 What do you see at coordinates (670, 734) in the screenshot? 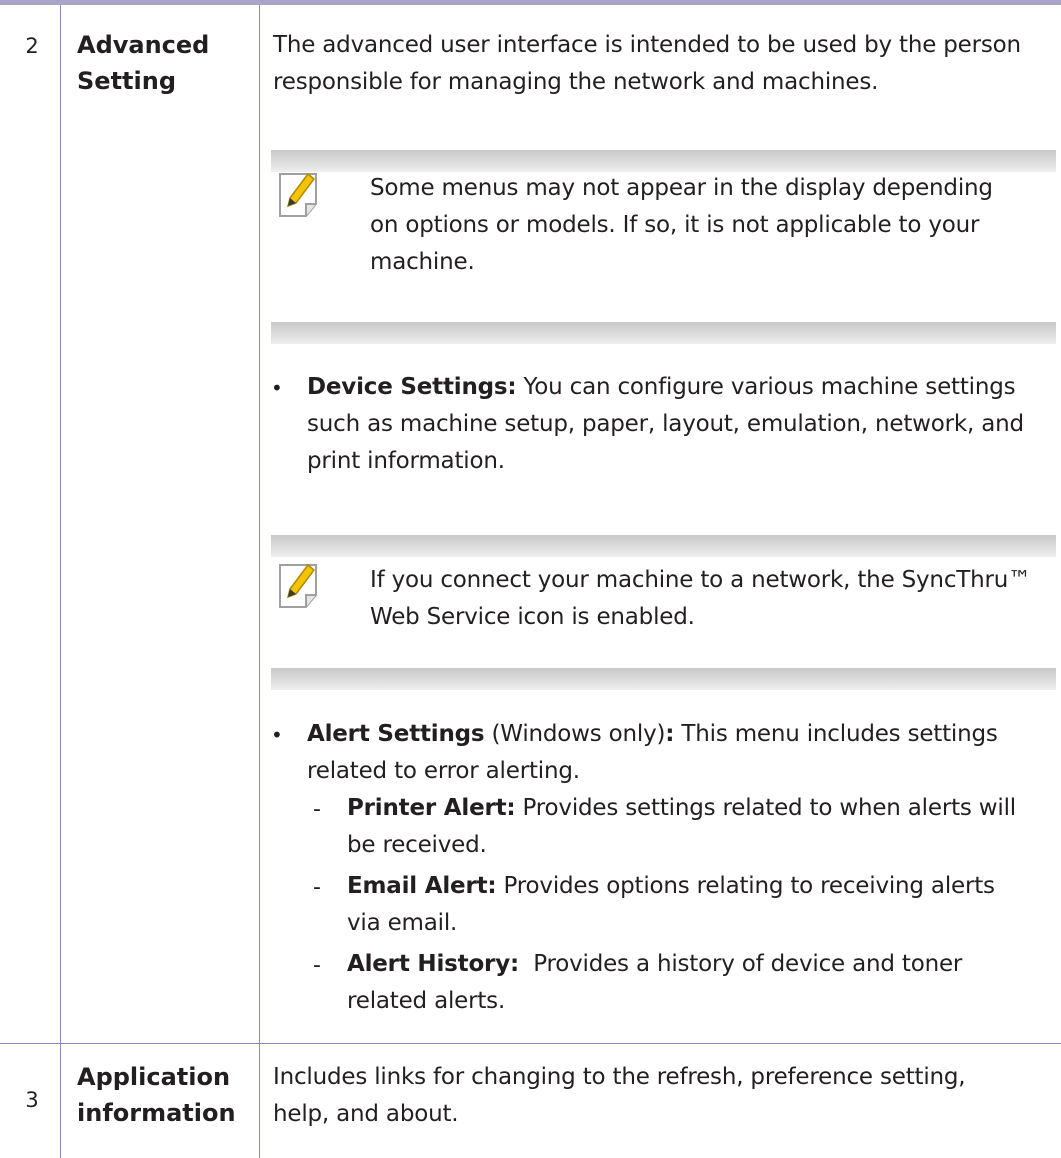
I see `alert-settings-colon: :` at bounding box center [670, 734].